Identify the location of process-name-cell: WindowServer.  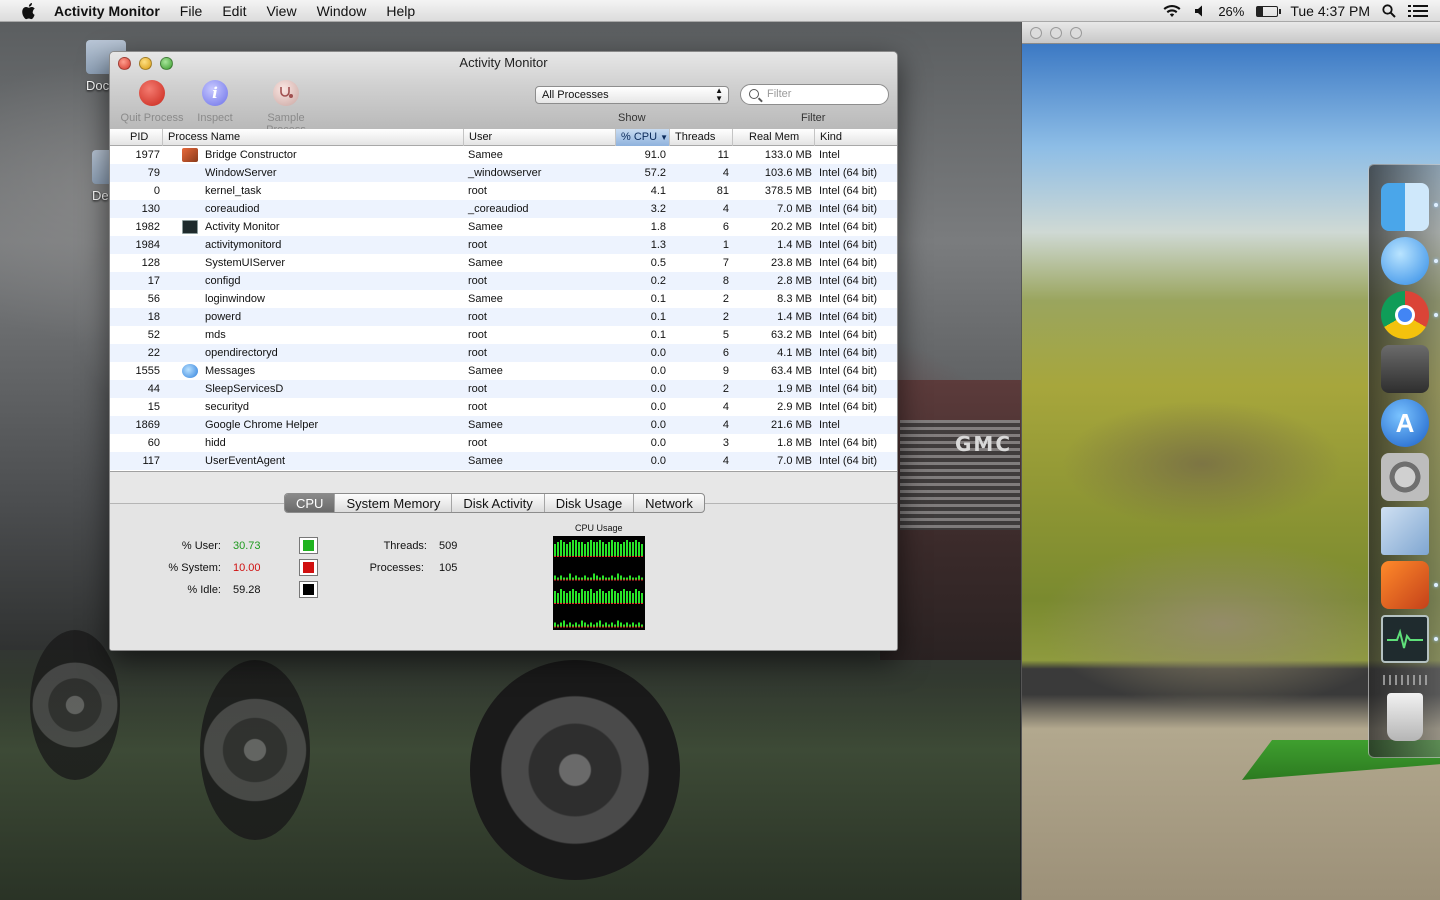
(241, 173).